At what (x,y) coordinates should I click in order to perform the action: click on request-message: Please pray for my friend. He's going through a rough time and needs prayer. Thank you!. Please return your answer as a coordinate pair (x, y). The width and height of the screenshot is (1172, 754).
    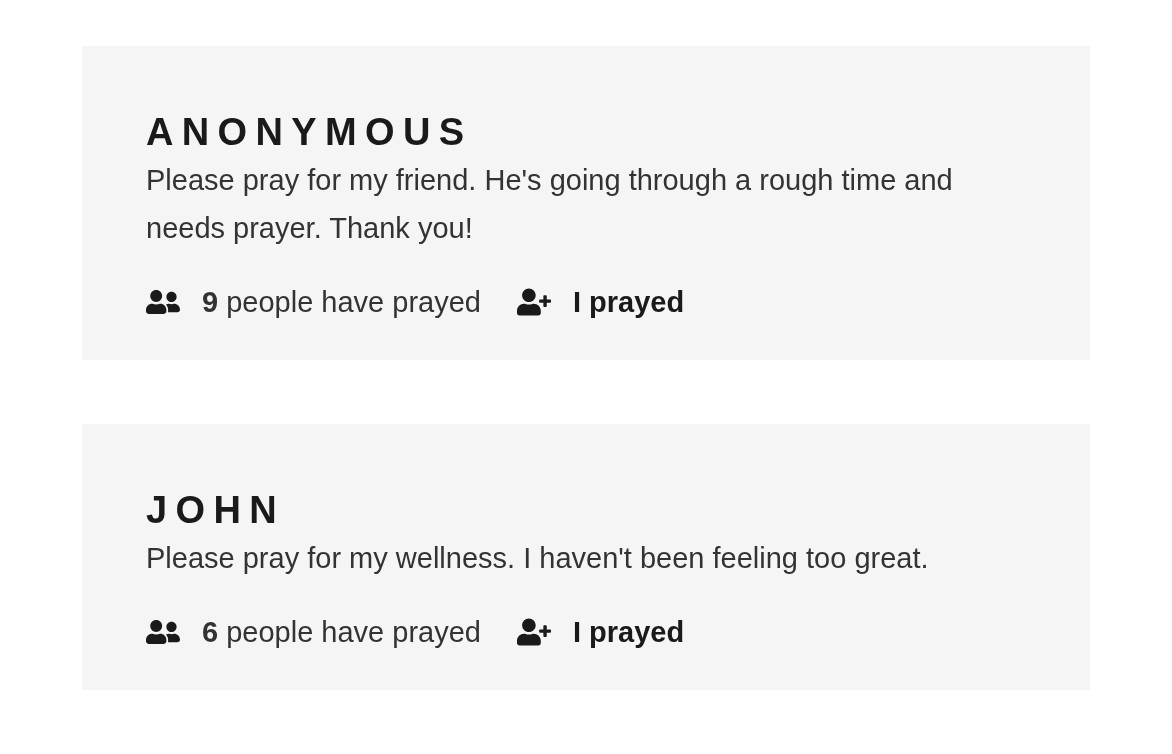
    Looking at the image, I should click on (550, 204).